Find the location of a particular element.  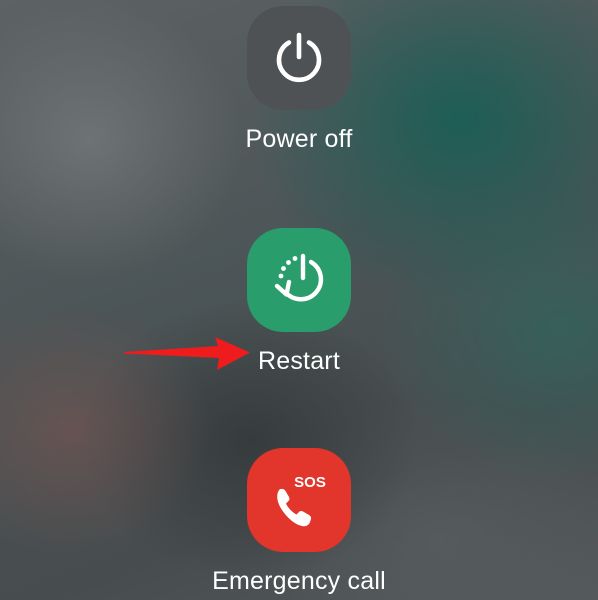

power-off-label: Power off is located at coordinates (299, 139).